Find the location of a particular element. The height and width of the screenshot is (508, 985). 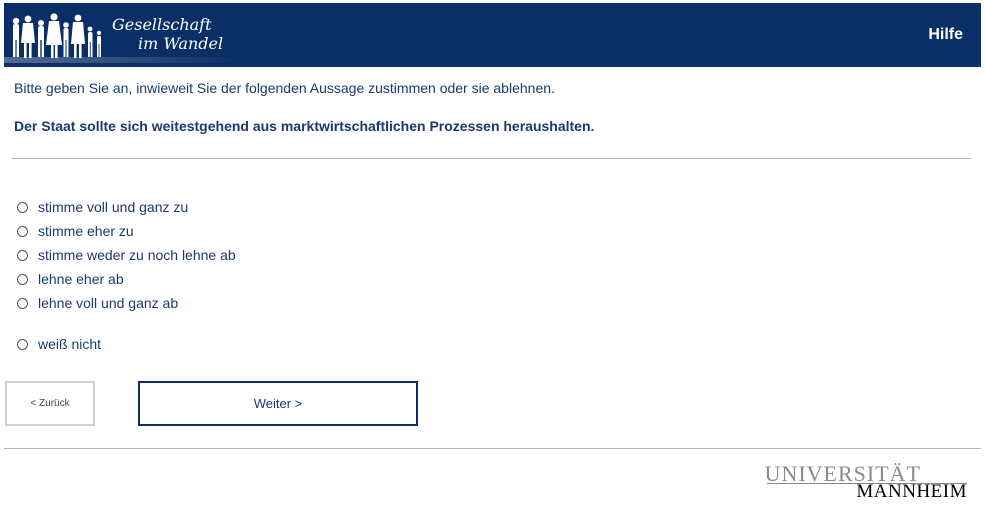

answer-label: stimme eher zu is located at coordinates (86, 231).